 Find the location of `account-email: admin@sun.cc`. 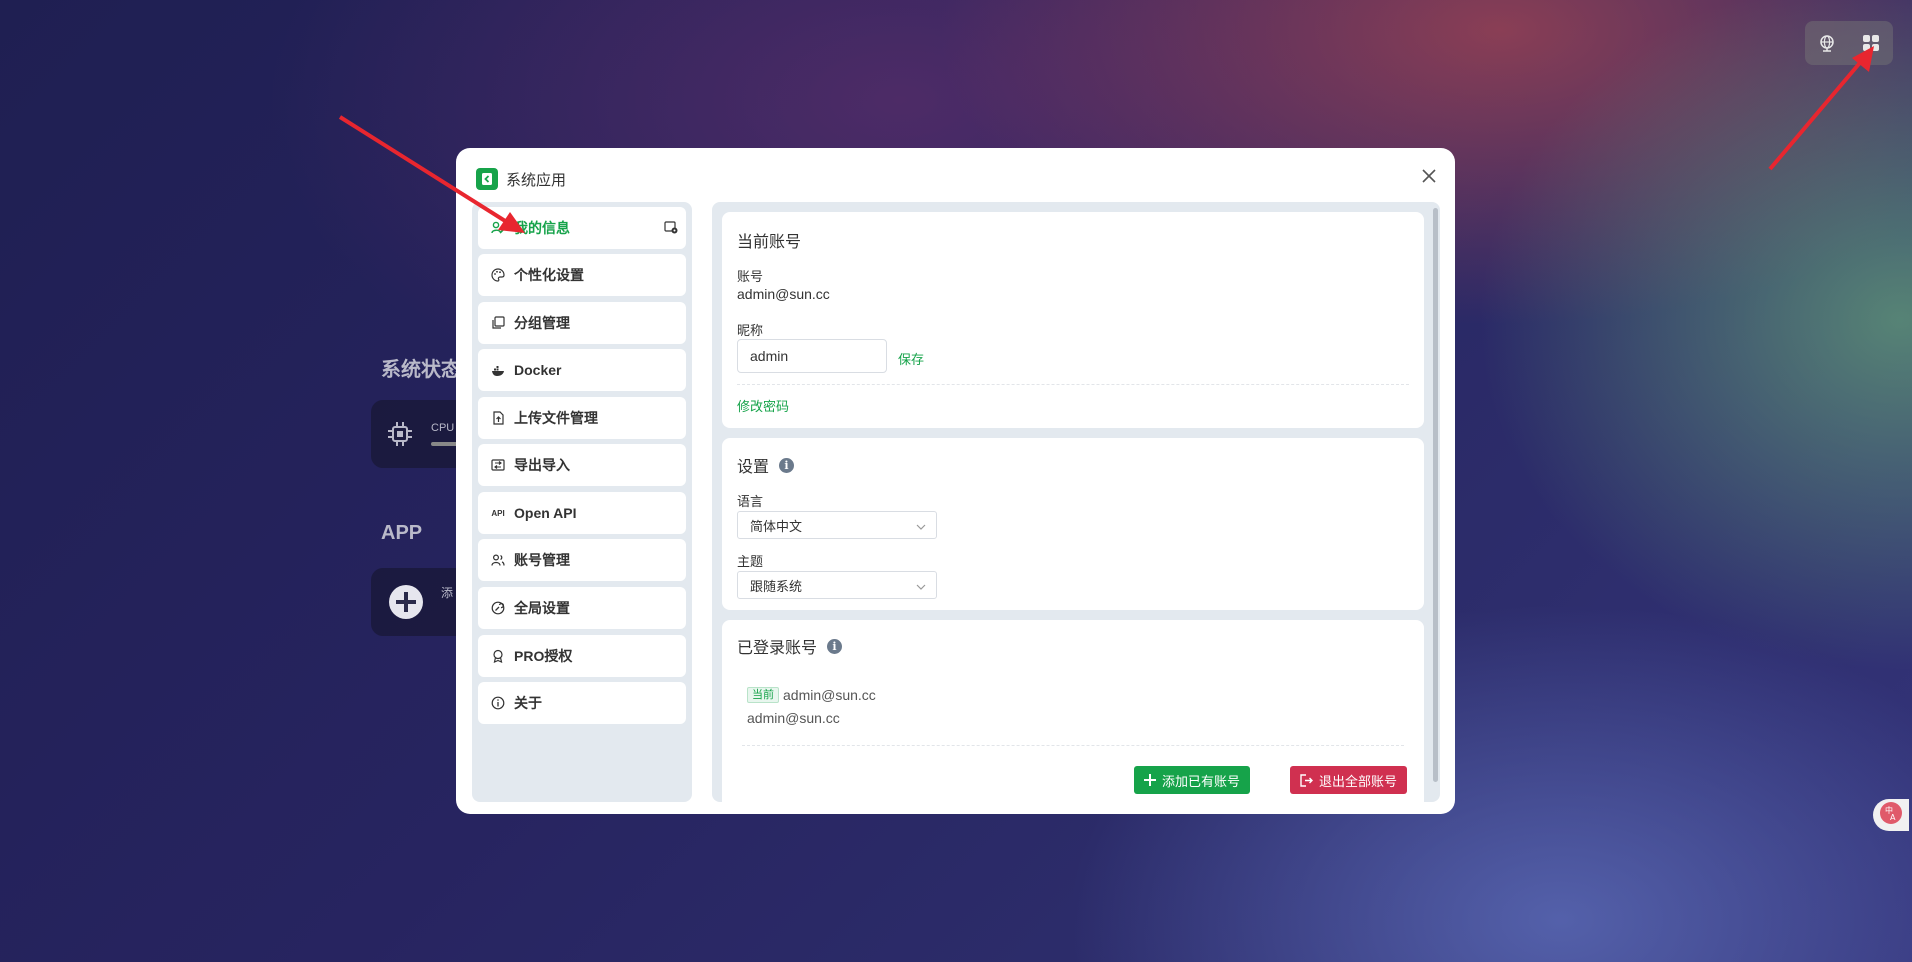

account-email: admin@sun.cc is located at coordinates (829, 695).